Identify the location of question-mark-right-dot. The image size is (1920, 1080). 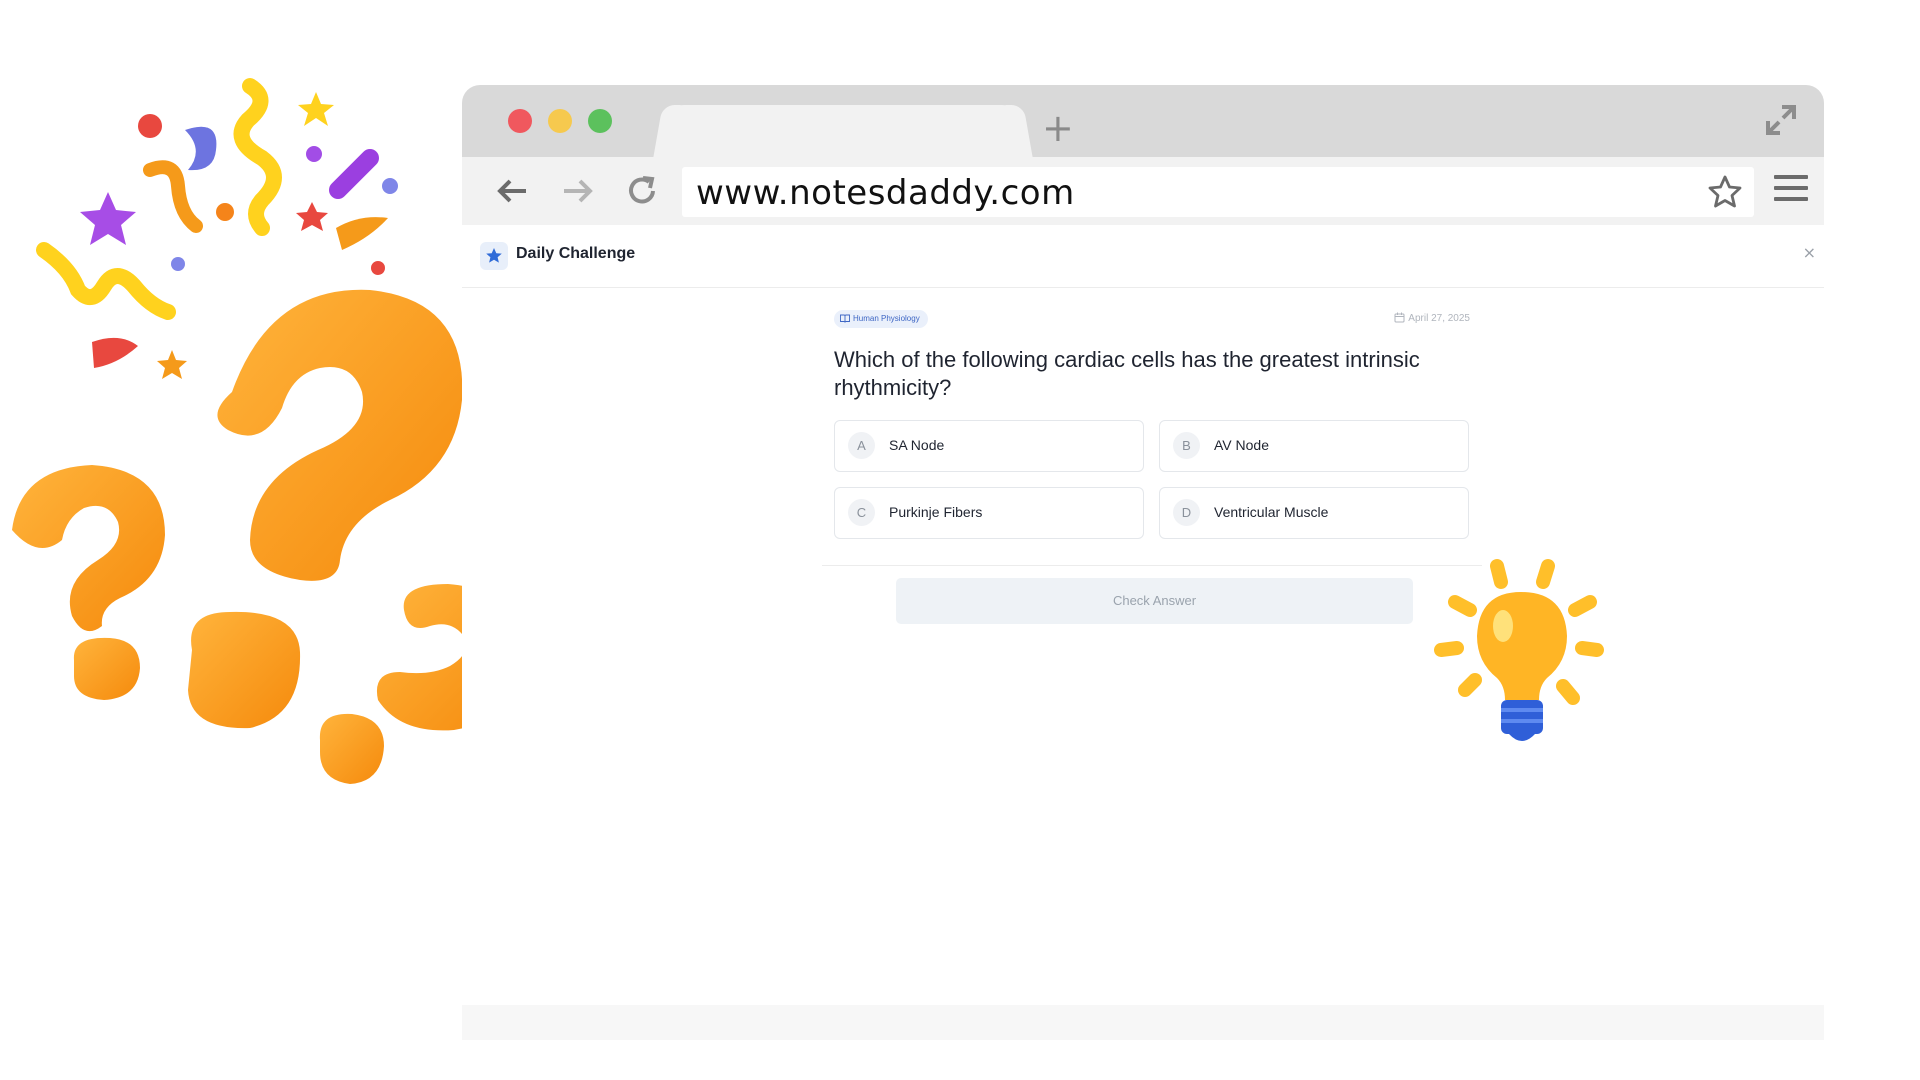
(351, 748).